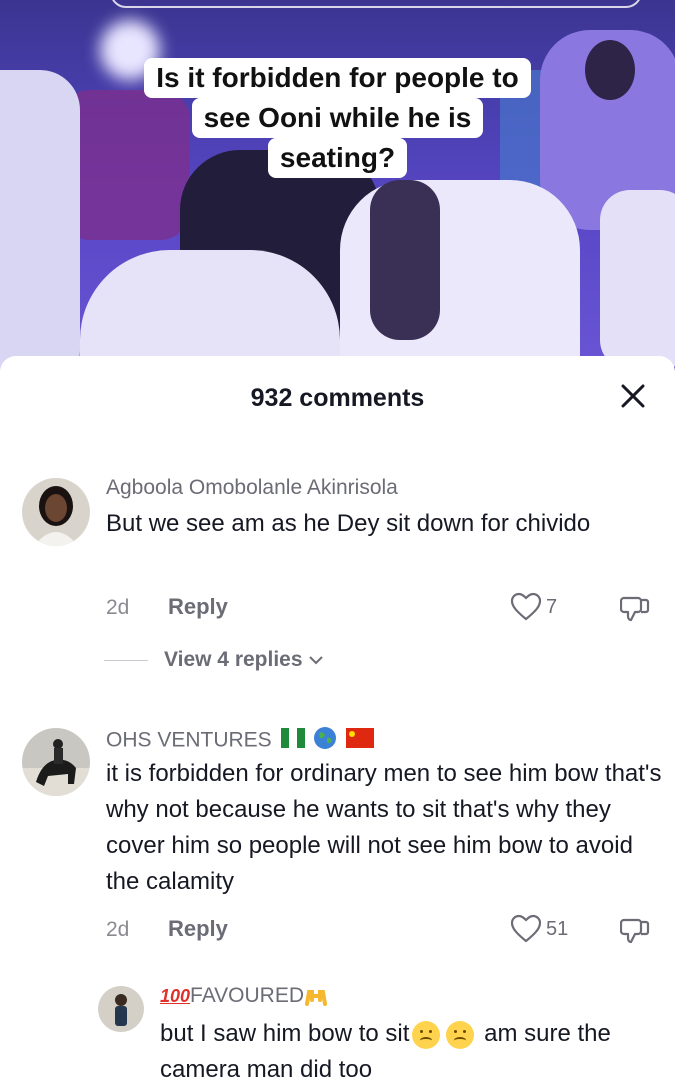  I want to click on like-count: 7, so click(552, 606).